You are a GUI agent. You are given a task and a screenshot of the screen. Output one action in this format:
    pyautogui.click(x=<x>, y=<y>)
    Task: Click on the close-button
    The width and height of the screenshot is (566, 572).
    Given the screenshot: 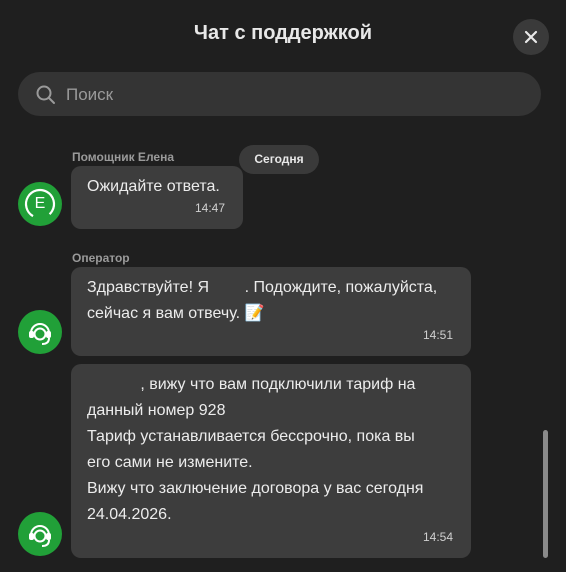 What is the action you would take?
    pyautogui.click(x=531, y=37)
    